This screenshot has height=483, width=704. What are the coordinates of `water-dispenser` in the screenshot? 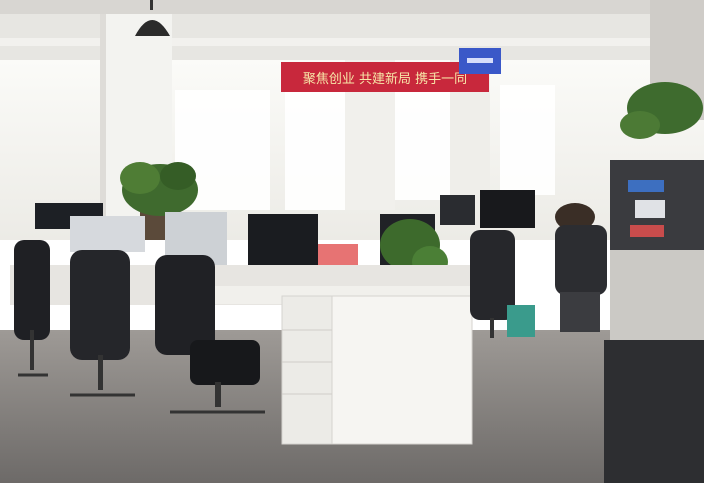 It's located at (654, 321).